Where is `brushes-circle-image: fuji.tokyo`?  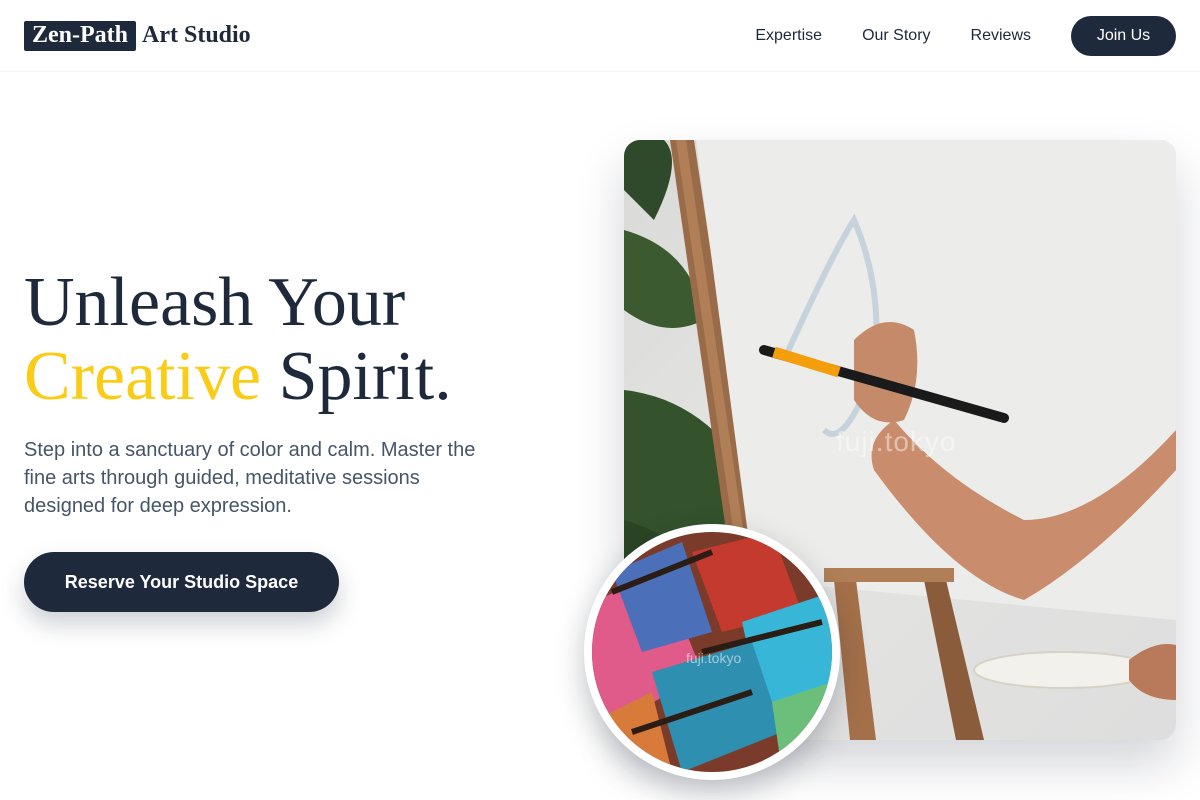 brushes-circle-image: fuji.tokyo is located at coordinates (712, 652).